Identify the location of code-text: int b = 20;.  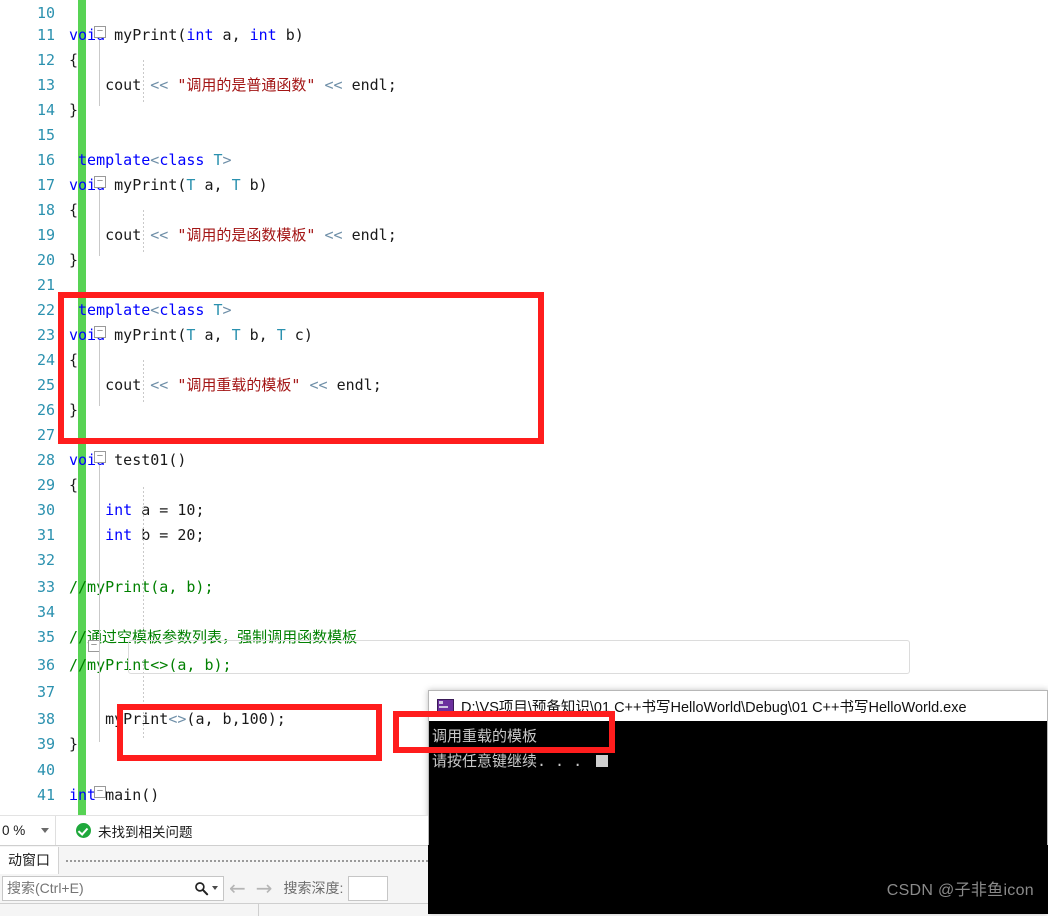
(155, 534).